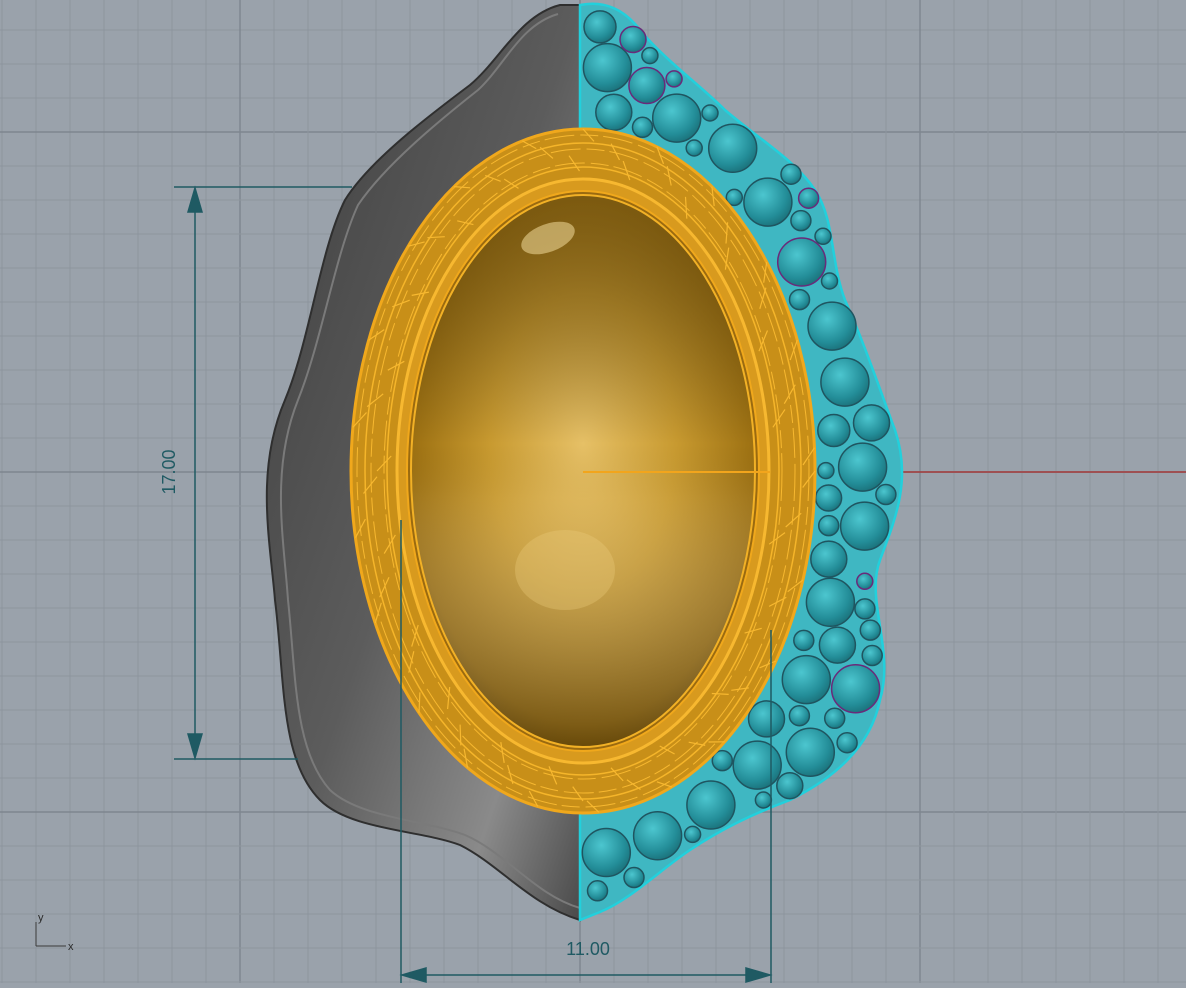  What do you see at coordinates (71, 947) in the screenshot?
I see `axis-widget-x-label: x` at bounding box center [71, 947].